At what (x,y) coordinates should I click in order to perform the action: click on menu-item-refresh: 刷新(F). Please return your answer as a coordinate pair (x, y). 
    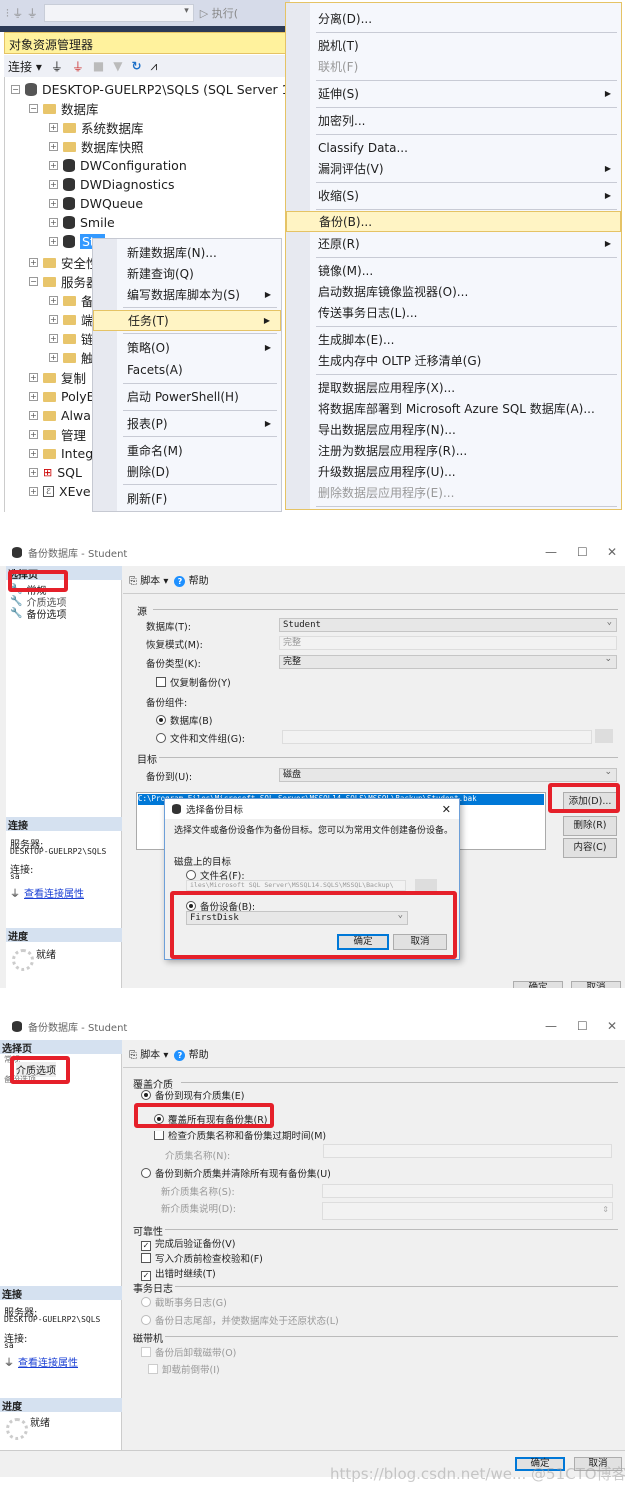
    Looking at the image, I should click on (187, 498).